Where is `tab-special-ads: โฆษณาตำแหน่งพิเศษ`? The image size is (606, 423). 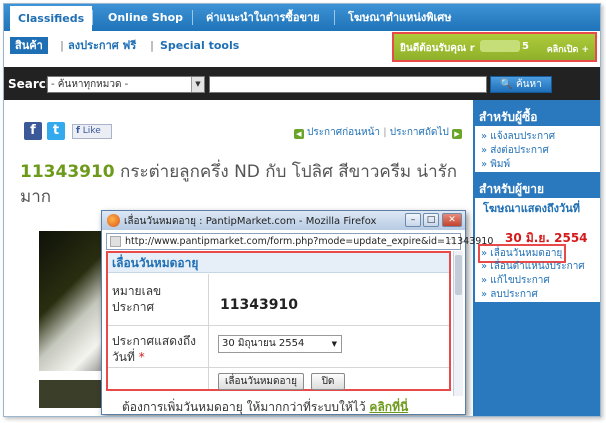
tab-special-ads: โฆษณาตำแหน่งพิเศษ is located at coordinates (400, 17).